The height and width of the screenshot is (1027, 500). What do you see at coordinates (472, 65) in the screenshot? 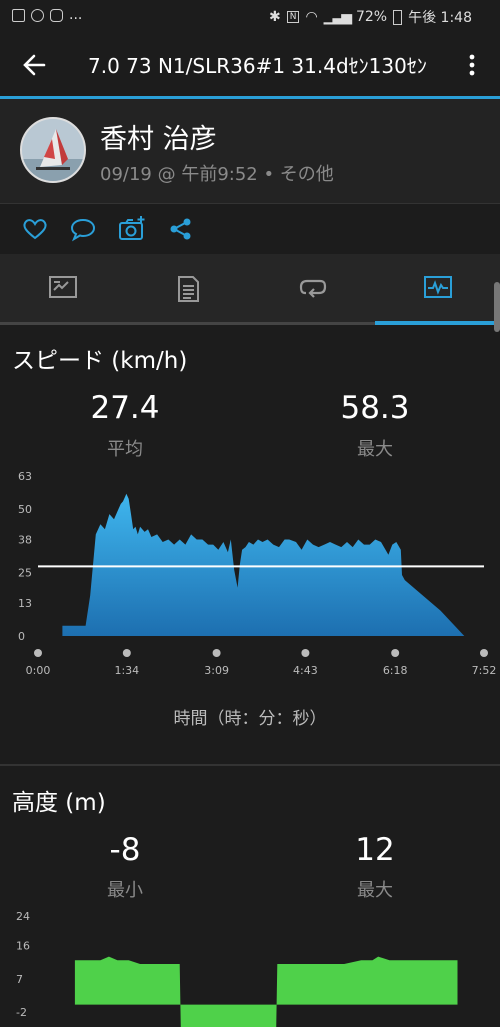
I see `more-vertical-icon` at bounding box center [472, 65].